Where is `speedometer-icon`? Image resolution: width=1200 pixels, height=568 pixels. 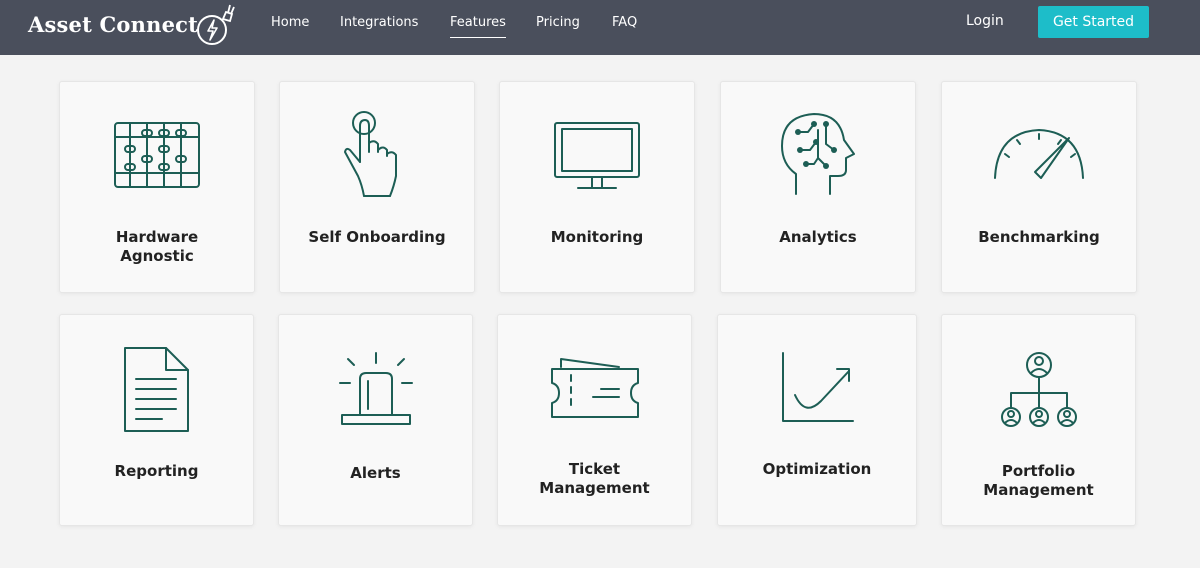
speedometer-icon is located at coordinates (1039, 154).